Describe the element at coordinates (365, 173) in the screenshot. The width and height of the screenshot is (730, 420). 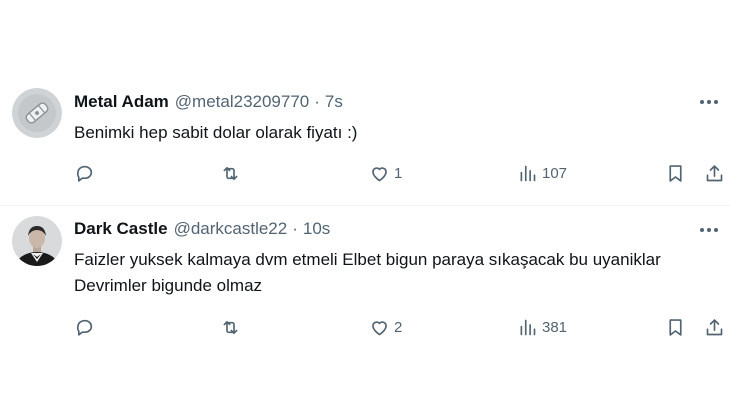
I see `action-bar: 1 107` at that location.